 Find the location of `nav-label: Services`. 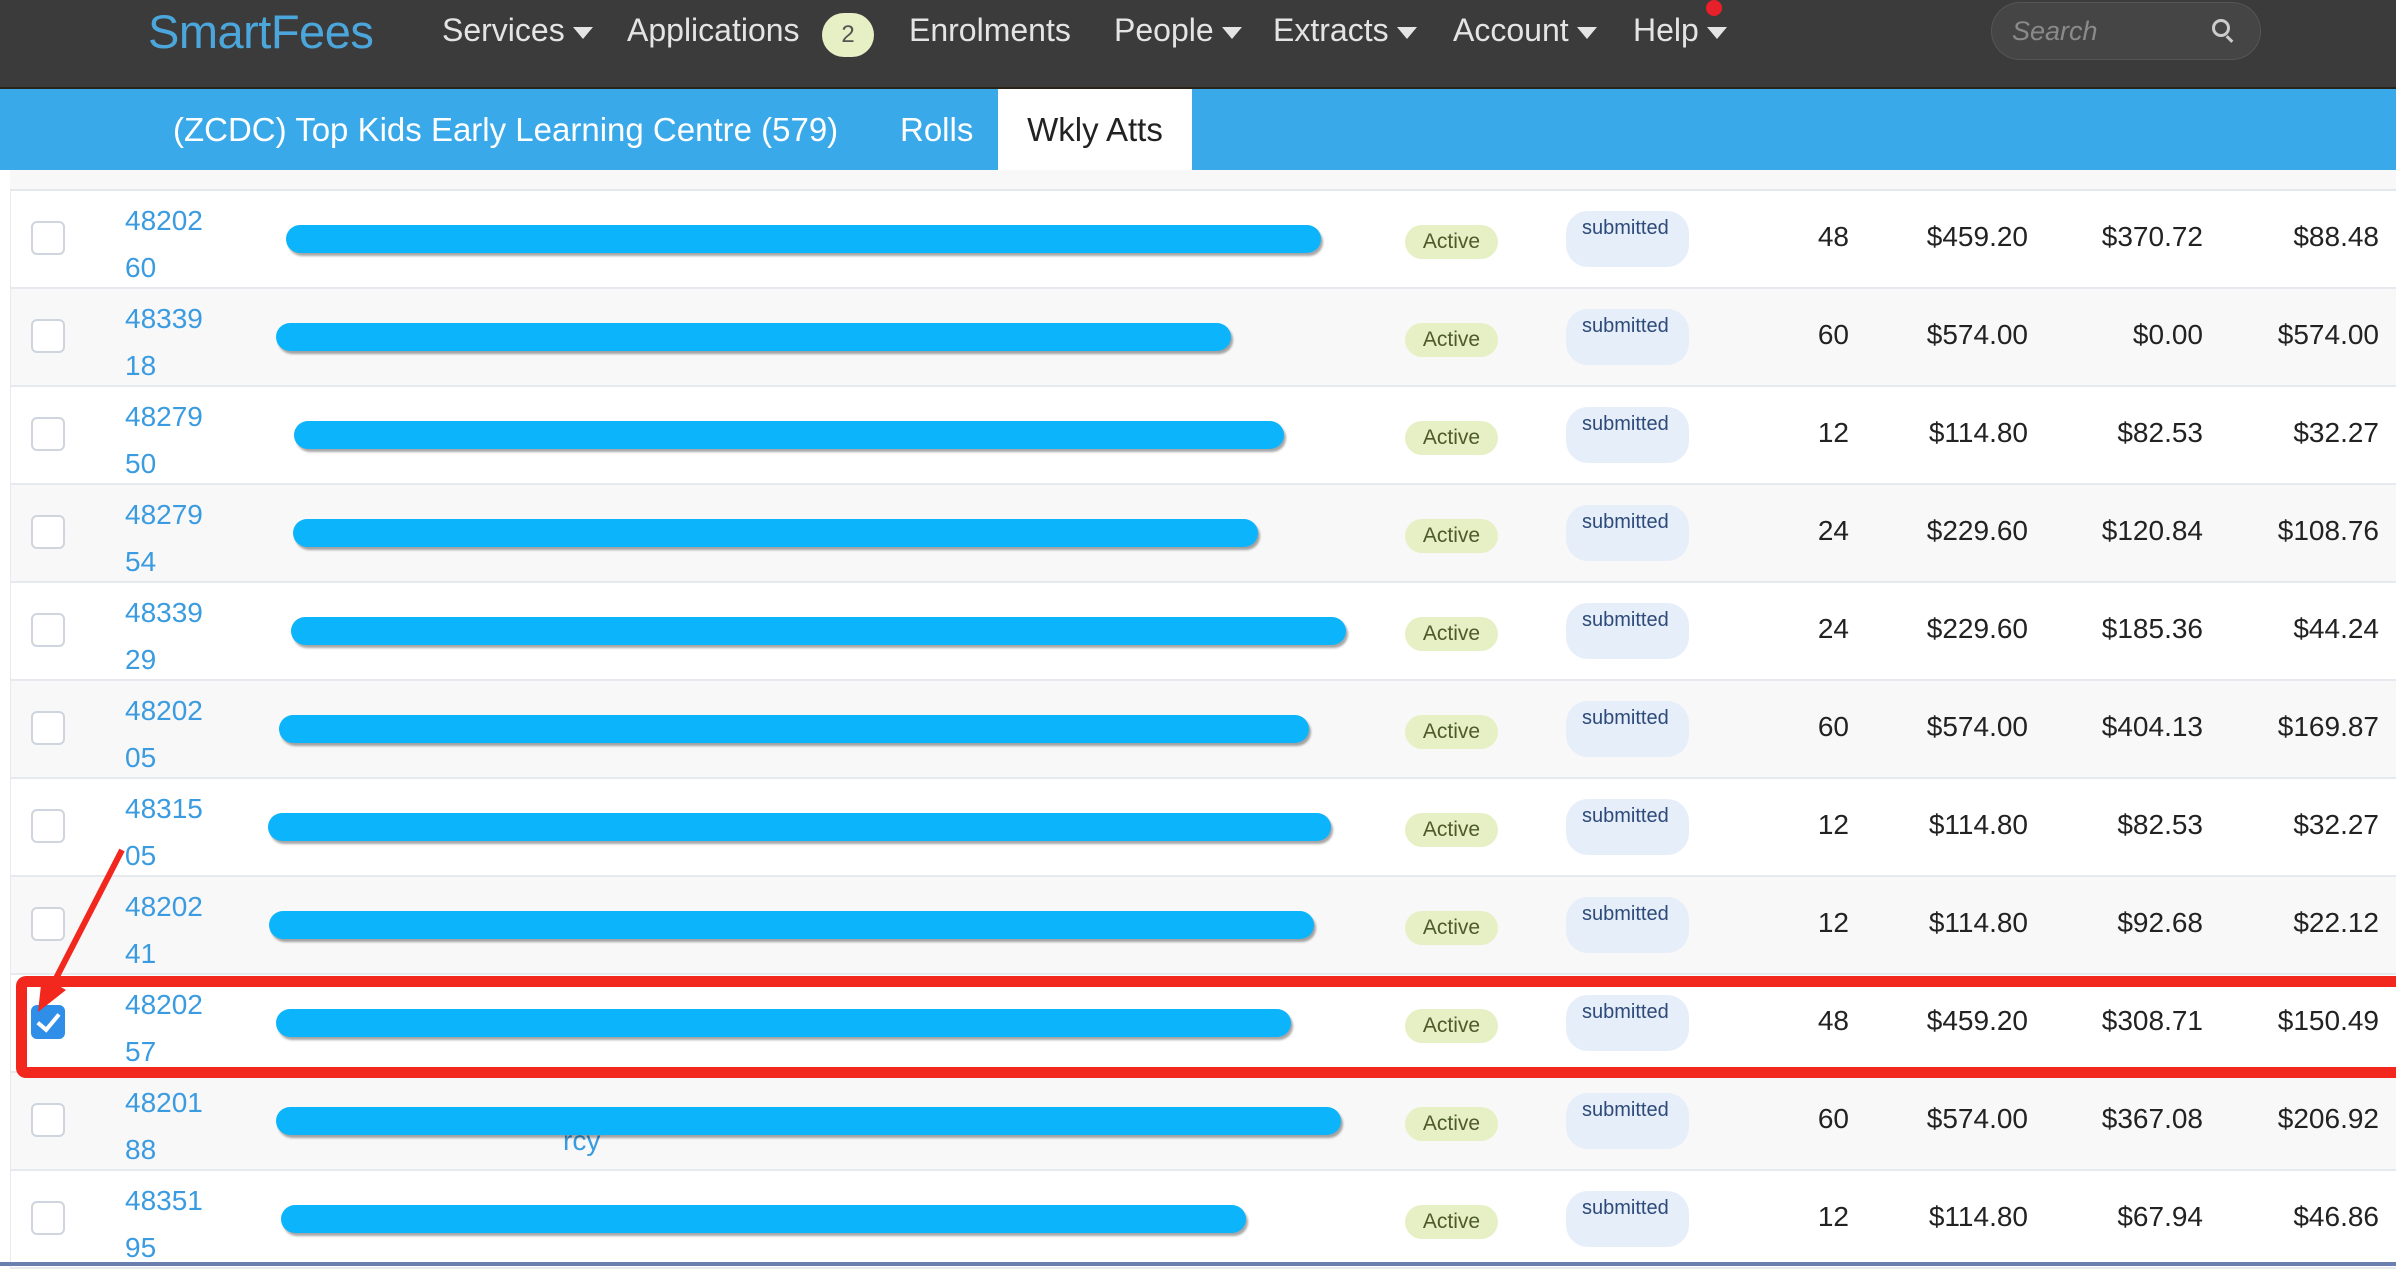

nav-label: Services is located at coordinates (503, 30).